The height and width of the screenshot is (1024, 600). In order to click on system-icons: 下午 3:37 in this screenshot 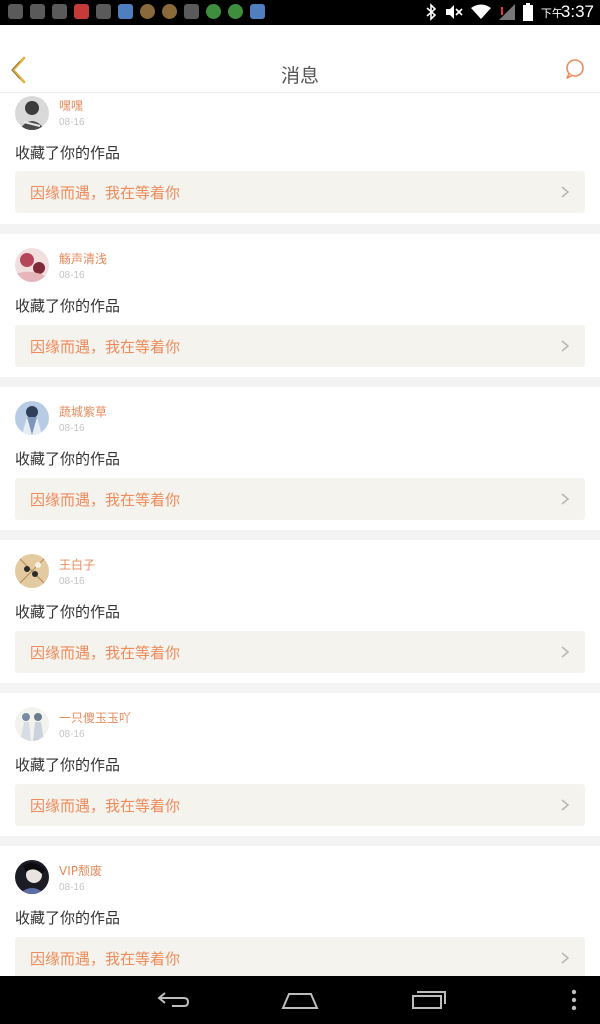, I will do `click(509, 12)`.